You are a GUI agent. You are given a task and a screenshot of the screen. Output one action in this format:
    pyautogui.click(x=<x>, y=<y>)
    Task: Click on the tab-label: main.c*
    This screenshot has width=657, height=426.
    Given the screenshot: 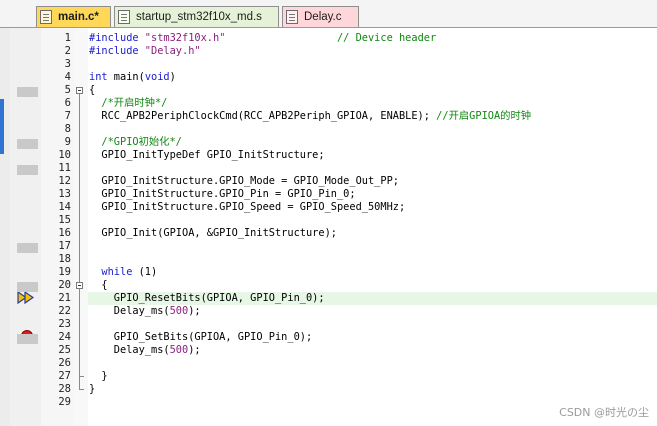 What is the action you would take?
    pyautogui.click(x=78, y=17)
    